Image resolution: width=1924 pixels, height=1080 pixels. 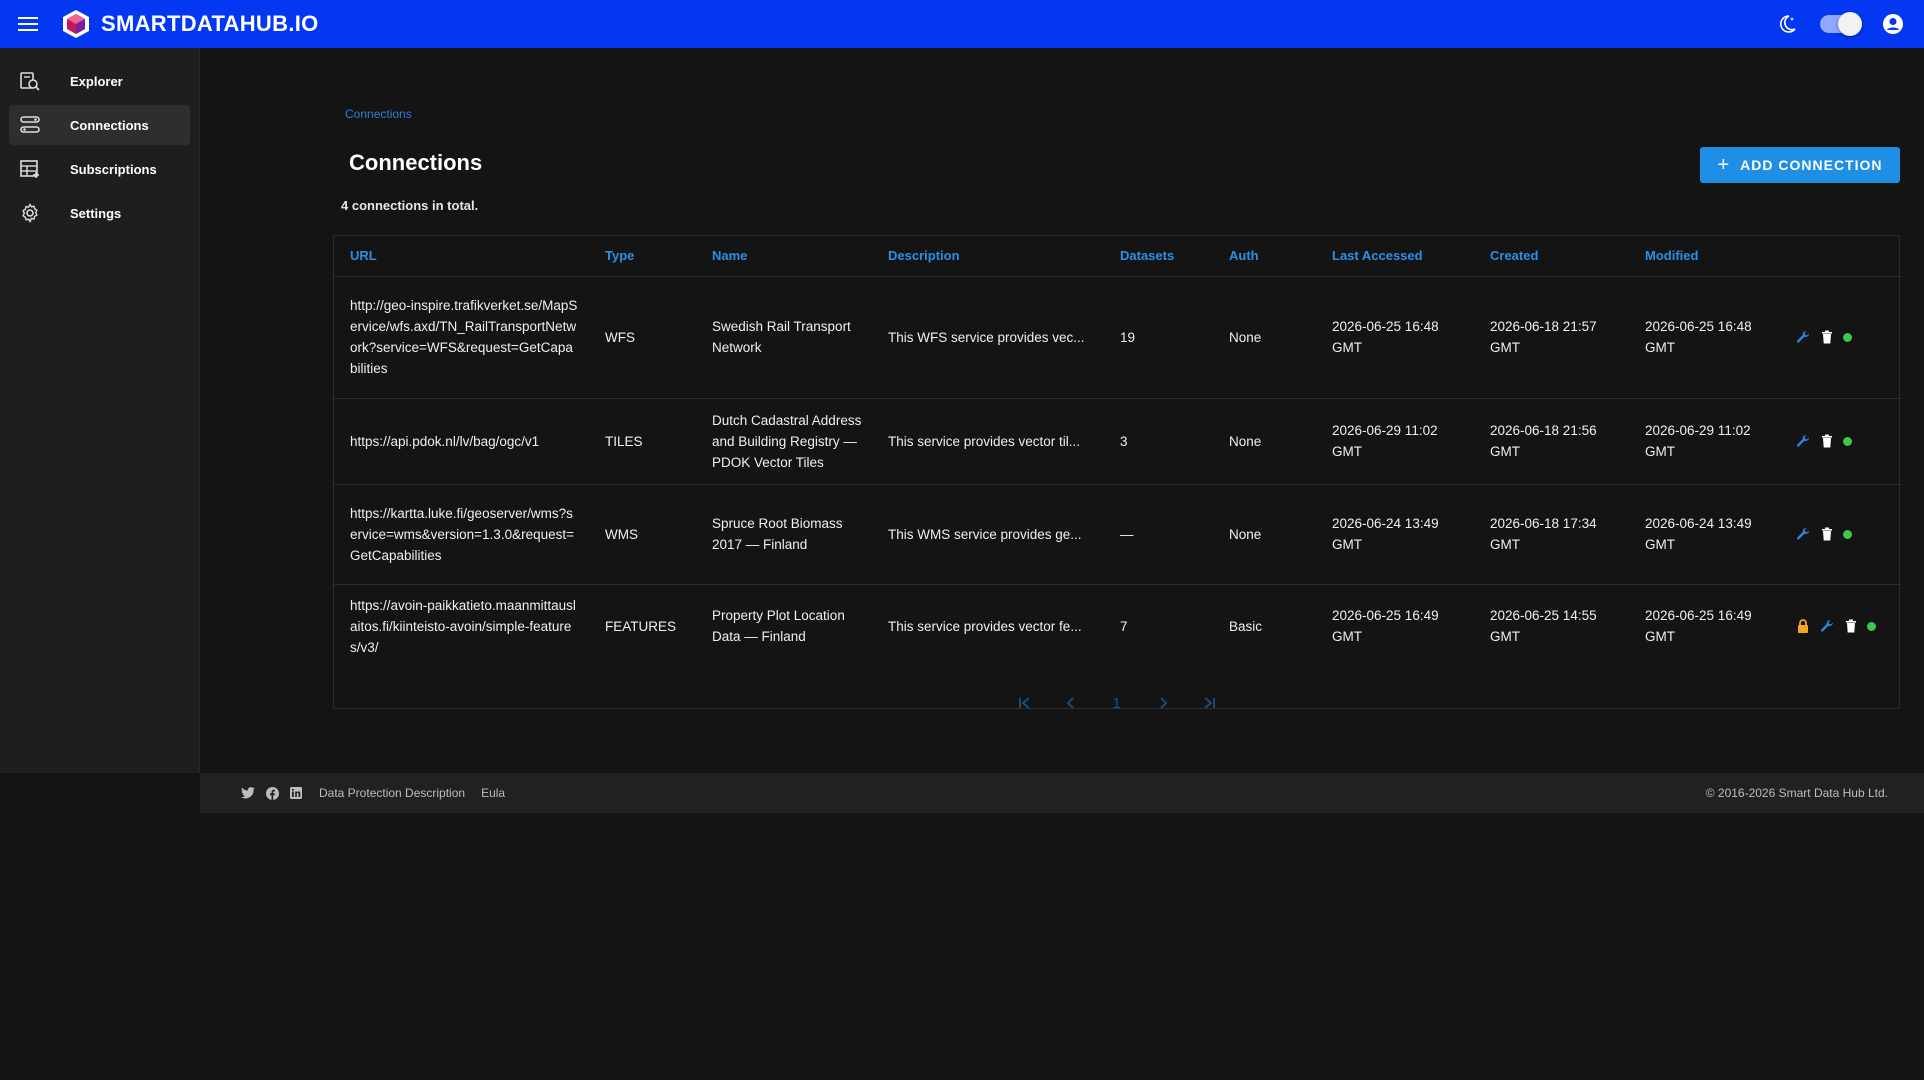 I want to click on cell-url: https://api.pdok.nl/lv/bag/ogc/v1, so click(x=461, y=441).